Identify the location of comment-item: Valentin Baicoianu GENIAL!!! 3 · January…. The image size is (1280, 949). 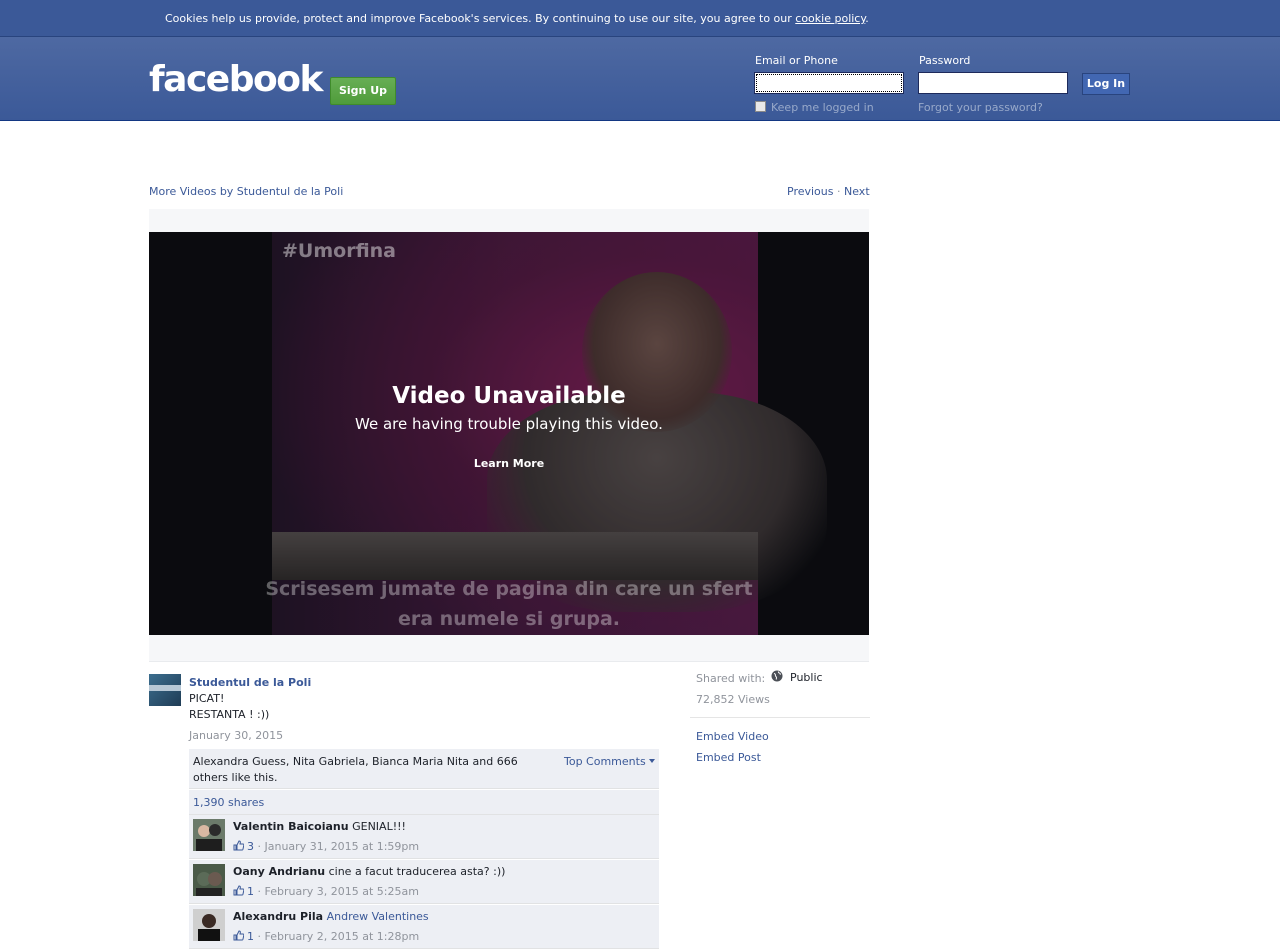
(424, 837).